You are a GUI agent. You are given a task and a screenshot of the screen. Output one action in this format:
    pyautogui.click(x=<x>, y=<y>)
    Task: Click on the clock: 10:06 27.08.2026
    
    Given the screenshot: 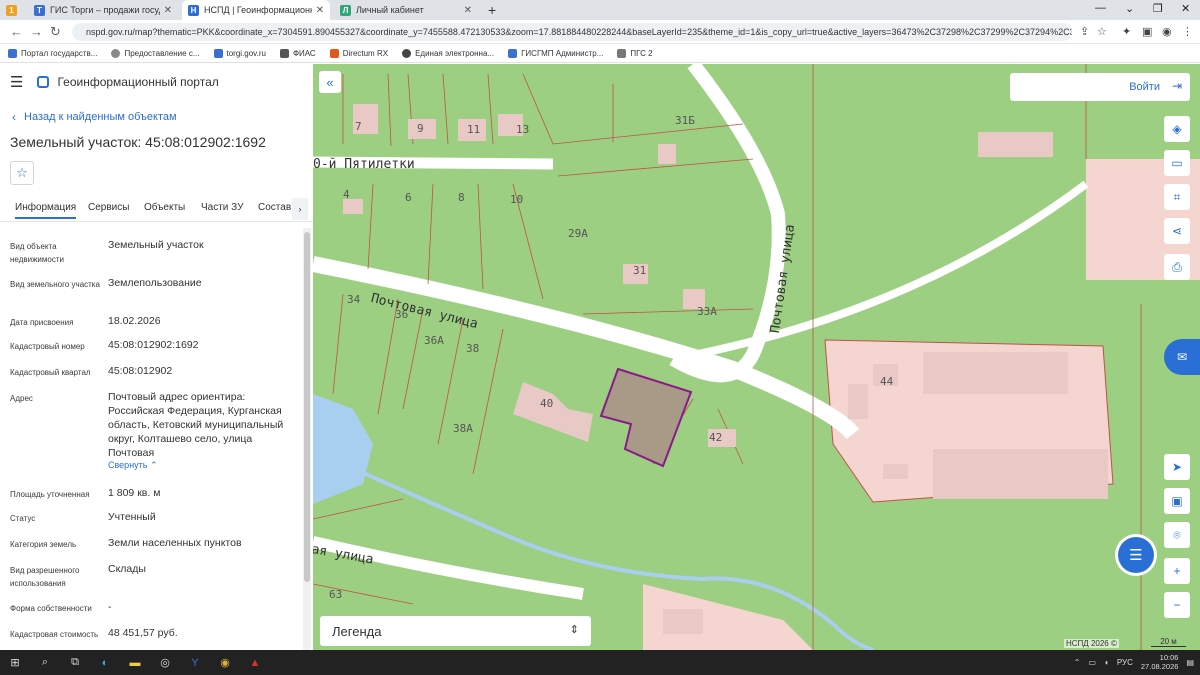 What is the action you would take?
    pyautogui.click(x=1160, y=662)
    